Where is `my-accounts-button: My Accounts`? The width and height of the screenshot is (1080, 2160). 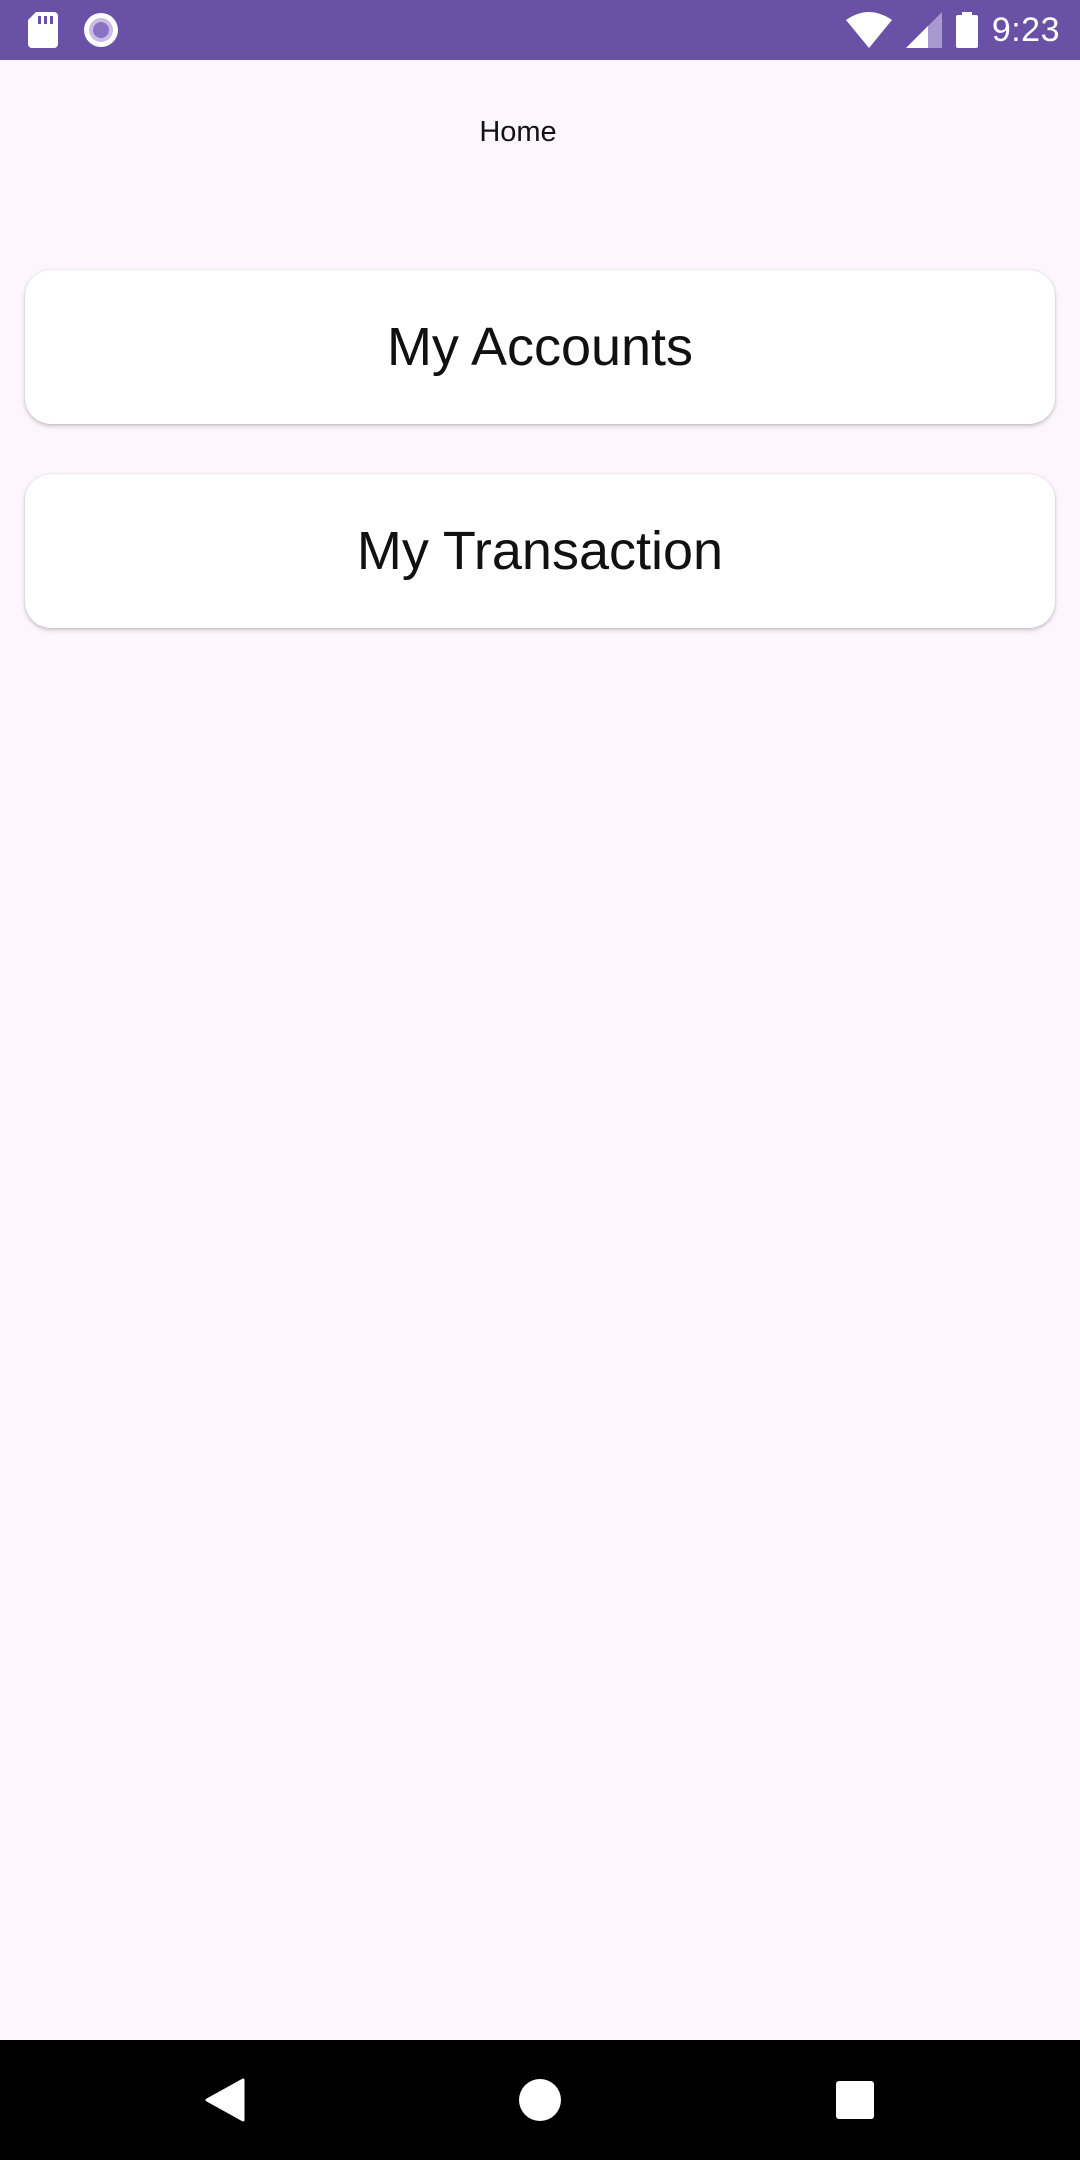 my-accounts-button: My Accounts is located at coordinates (540, 347).